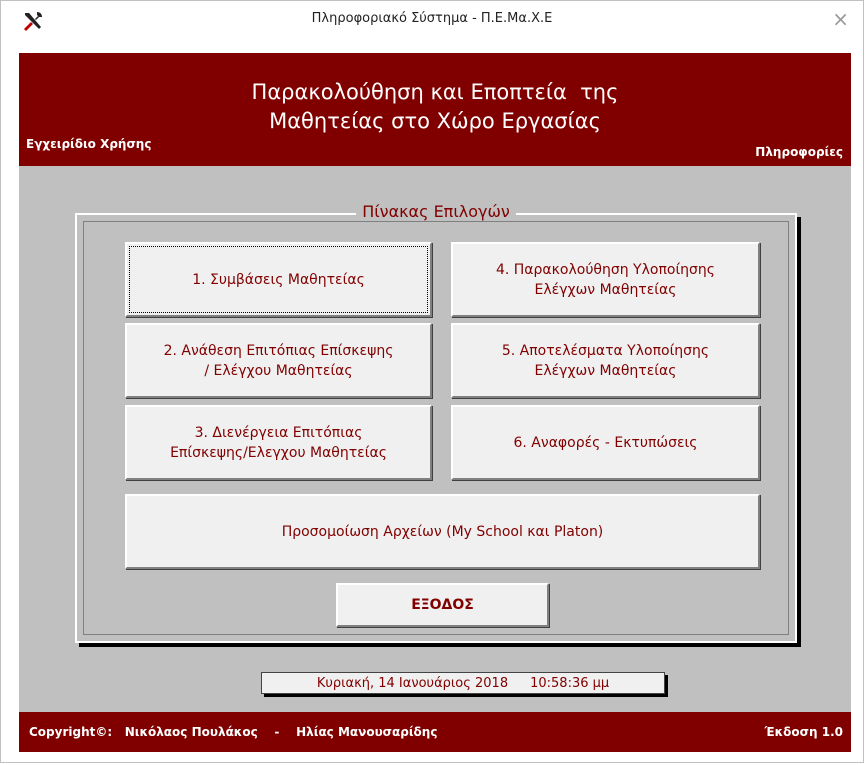 This screenshot has width=866, height=765. I want to click on assign-visit-line1: 2. Ανάθεση Επιτόπιας Επίσκεψης, so click(278, 350).